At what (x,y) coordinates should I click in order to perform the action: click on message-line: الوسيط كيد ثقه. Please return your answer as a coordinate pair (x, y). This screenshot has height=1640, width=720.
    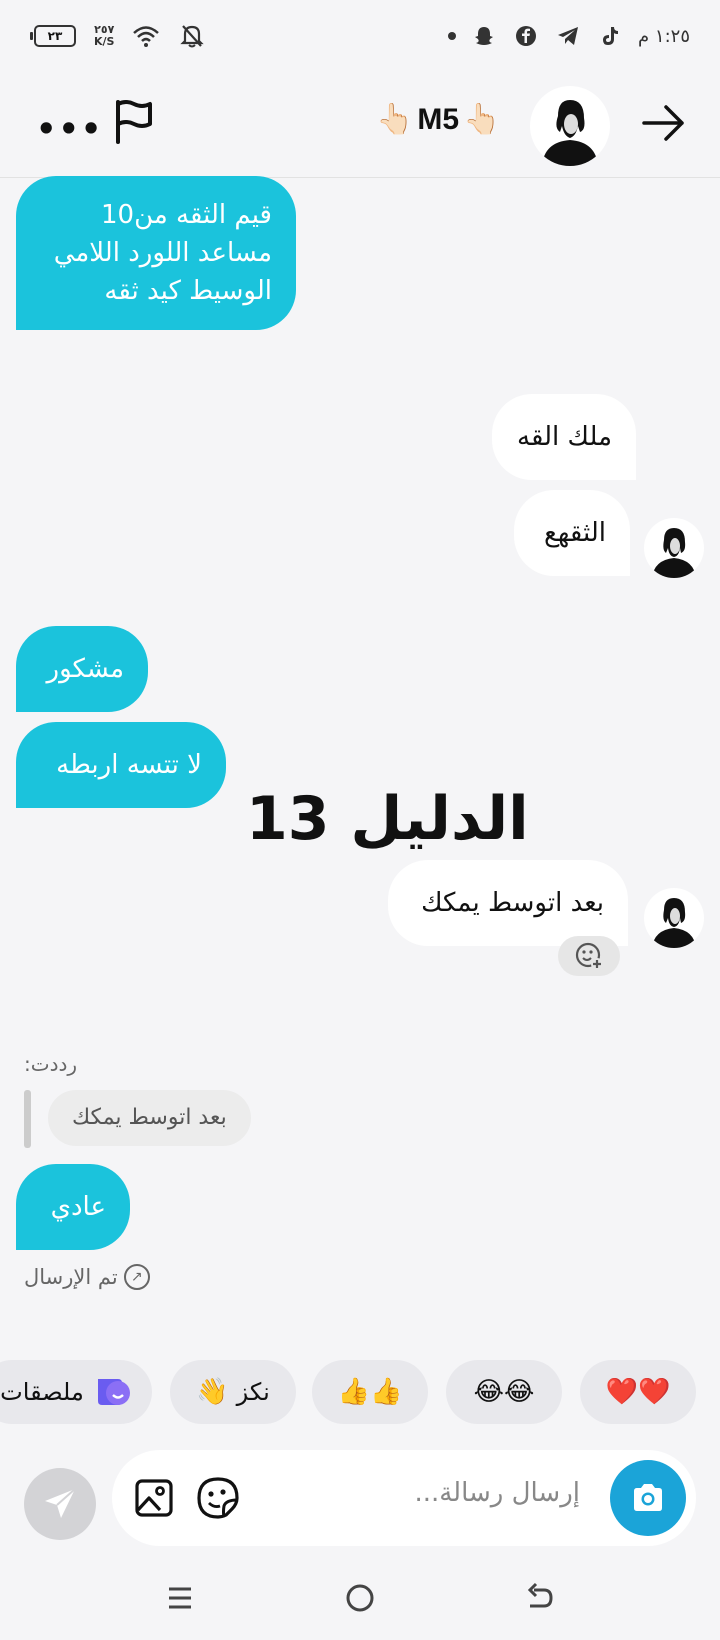
    Looking at the image, I should click on (188, 291).